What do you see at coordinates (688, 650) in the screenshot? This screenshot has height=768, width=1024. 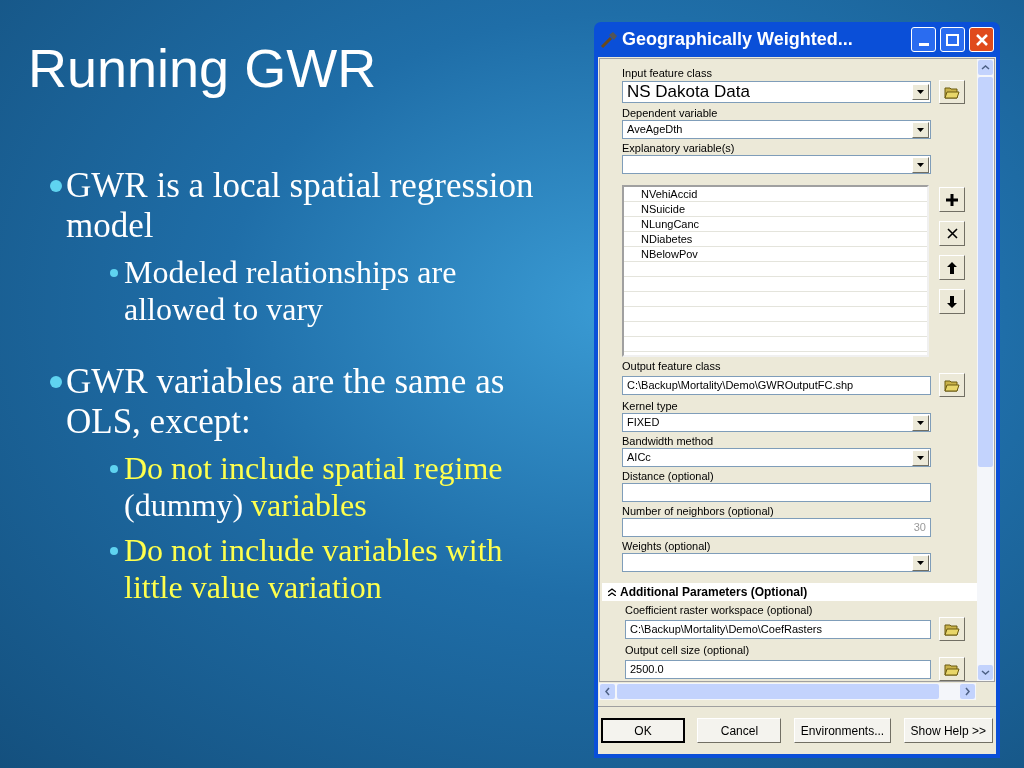 I see `field-label: Output cell size (optional)` at bounding box center [688, 650].